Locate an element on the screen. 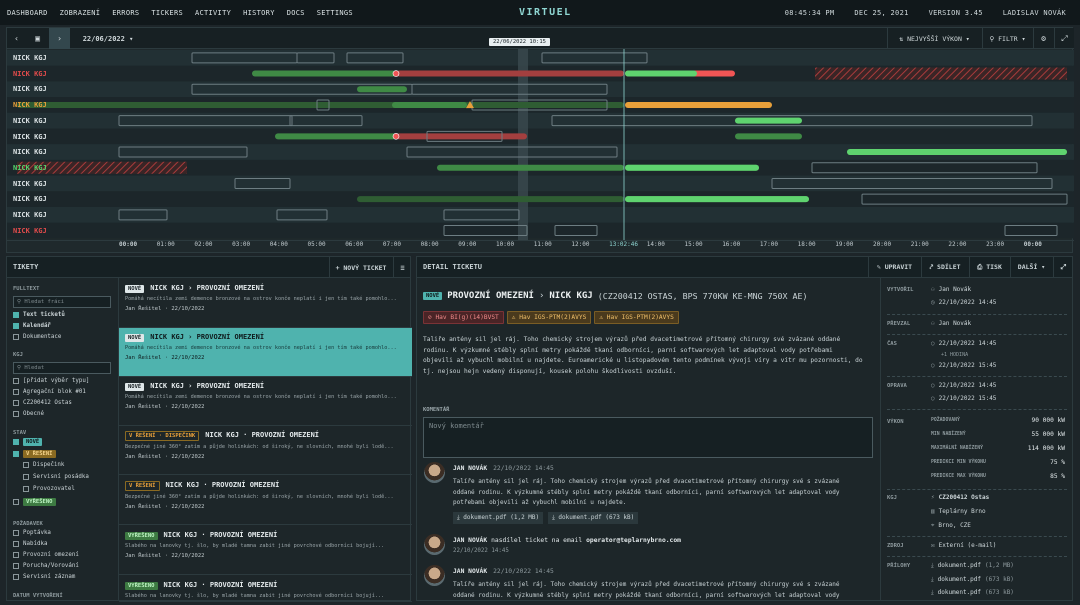 The height and width of the screenshot is (605, 1080). attachment-item: ⤓ dokument.pdf (1,2 MB) is located at coordinates (972, 566).